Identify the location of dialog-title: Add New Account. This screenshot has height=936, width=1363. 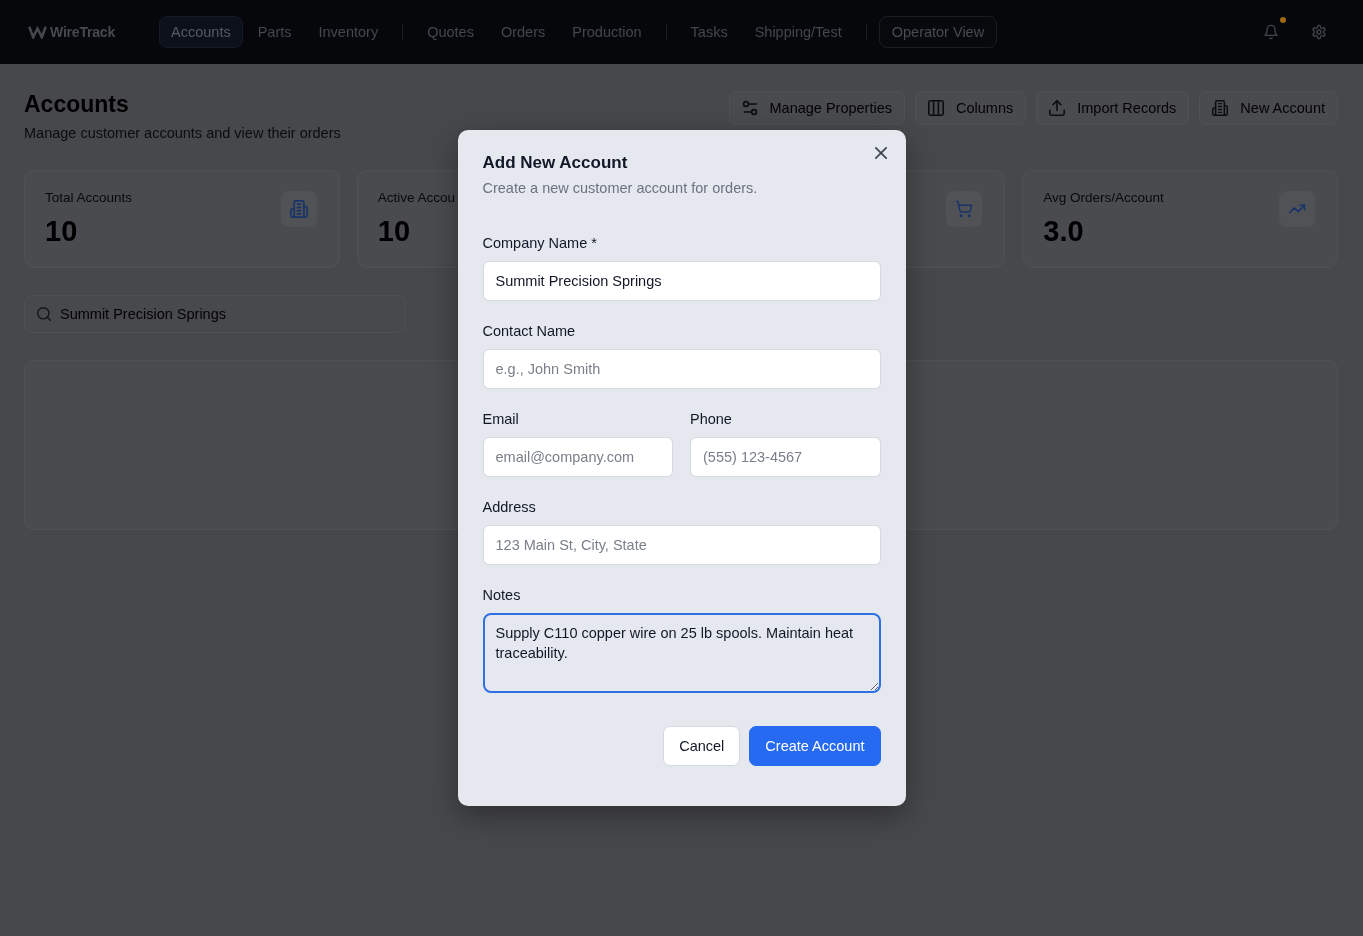
(555, 163).